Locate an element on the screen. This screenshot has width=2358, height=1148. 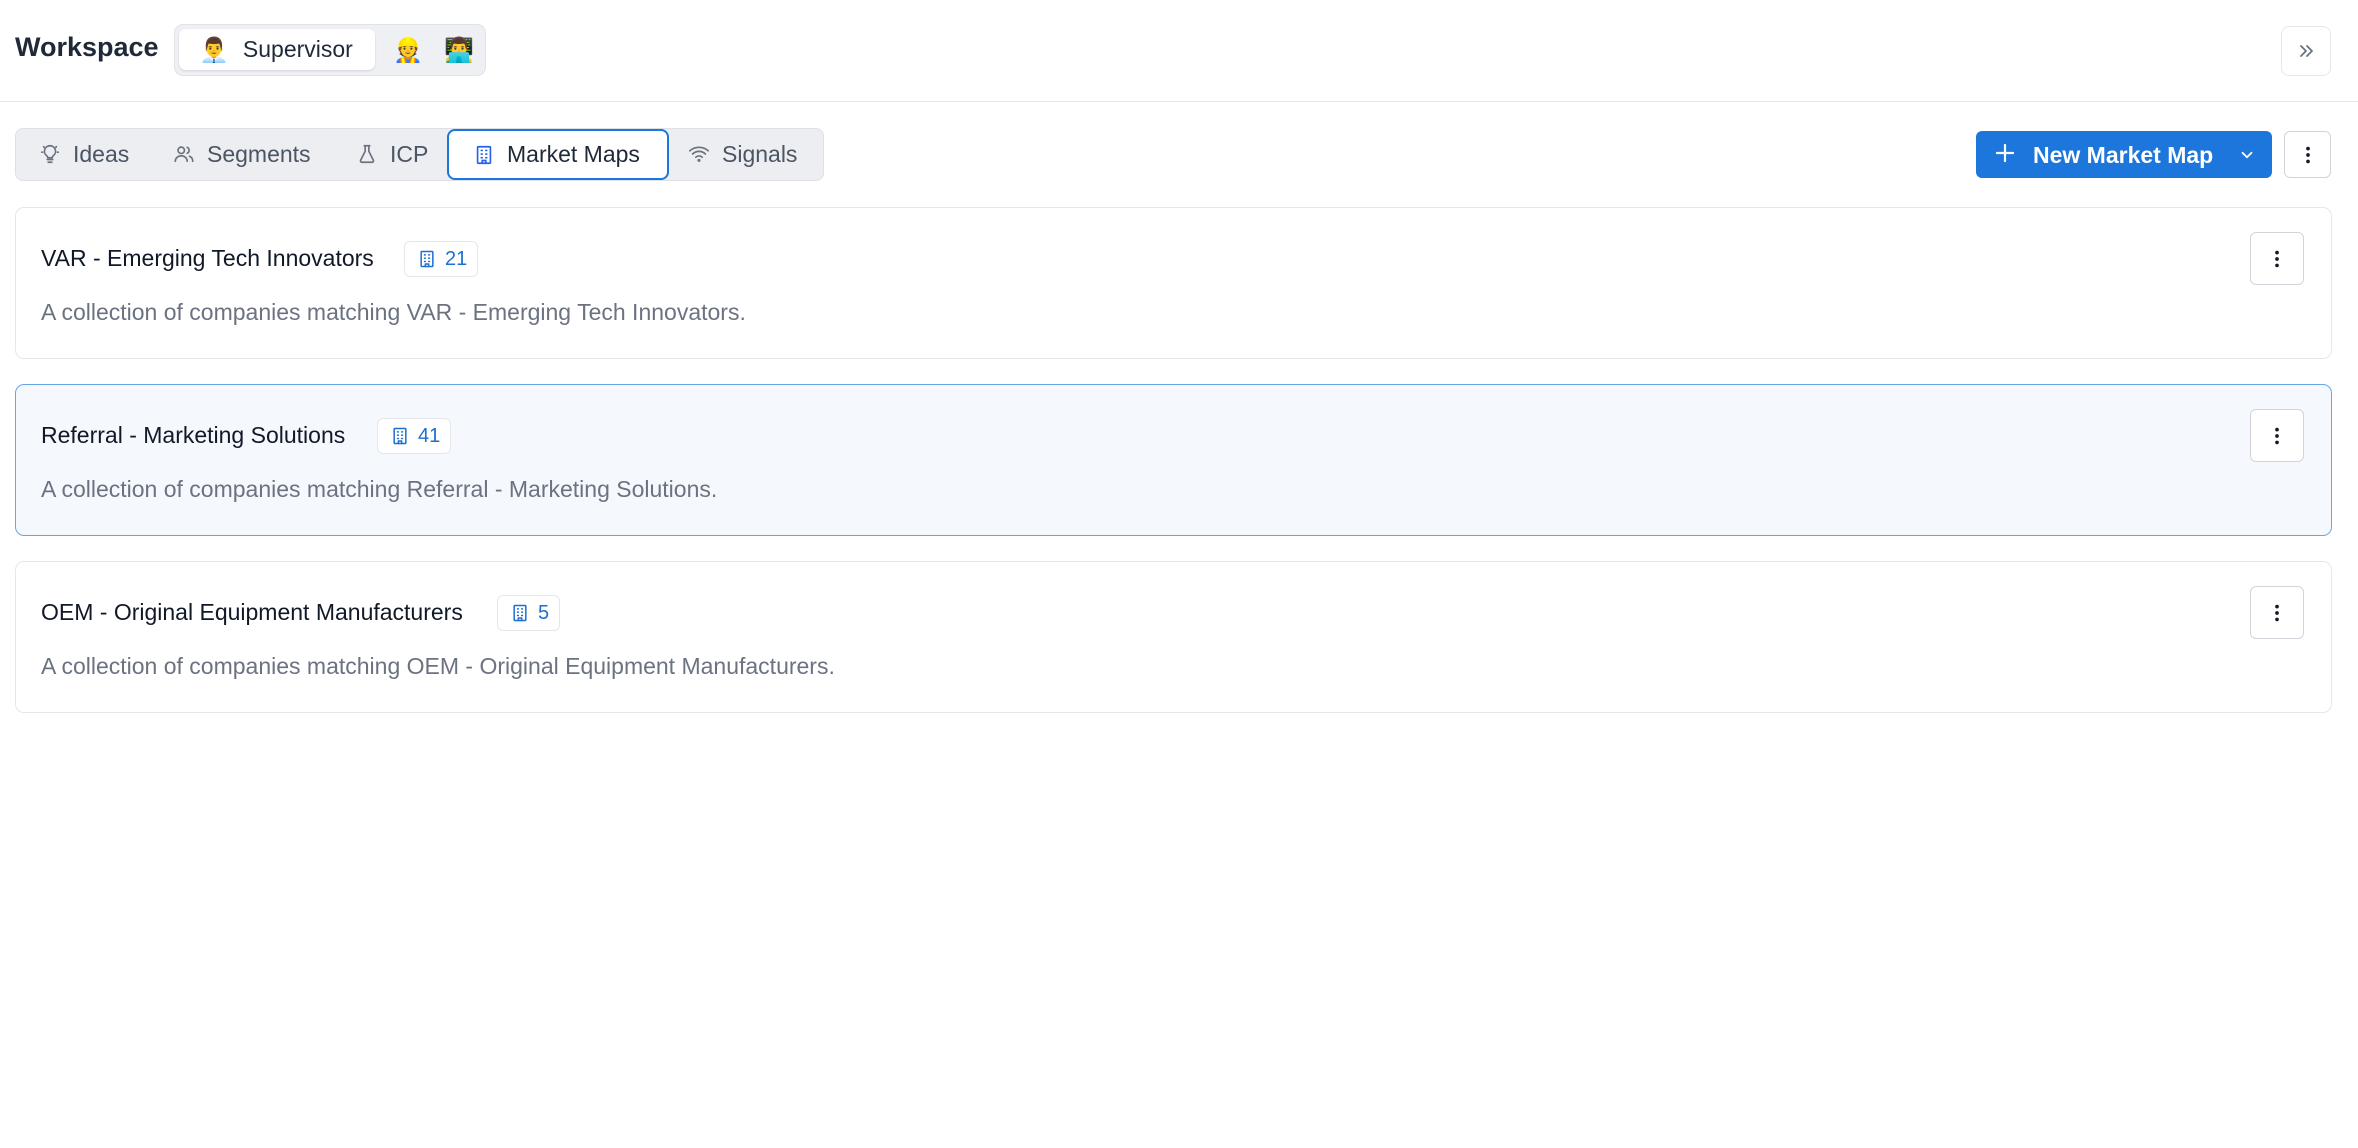
tab-segments: Segments is located at coordinates (242, 154).